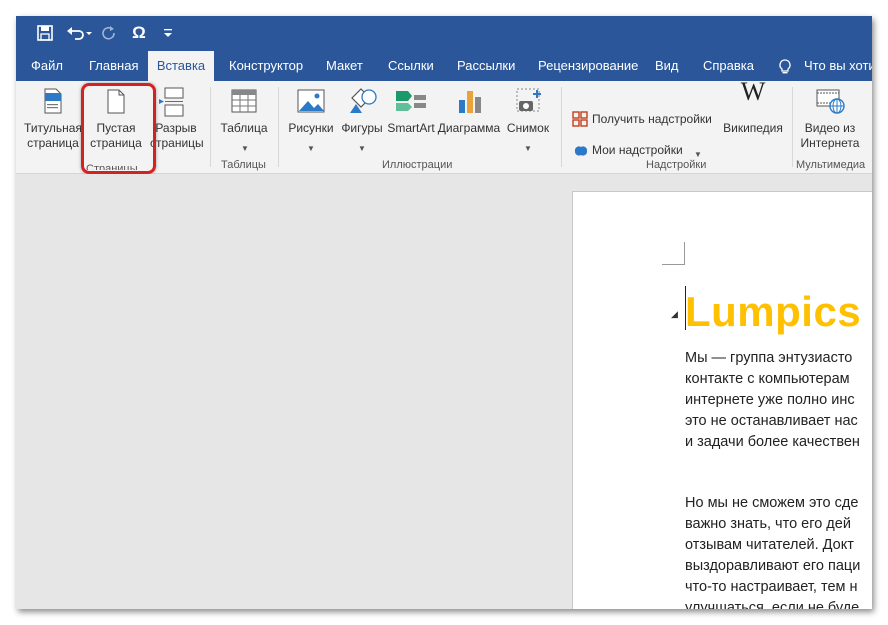 The image size is (888, 625). I want to click on customize-icon, so click(168, 33).